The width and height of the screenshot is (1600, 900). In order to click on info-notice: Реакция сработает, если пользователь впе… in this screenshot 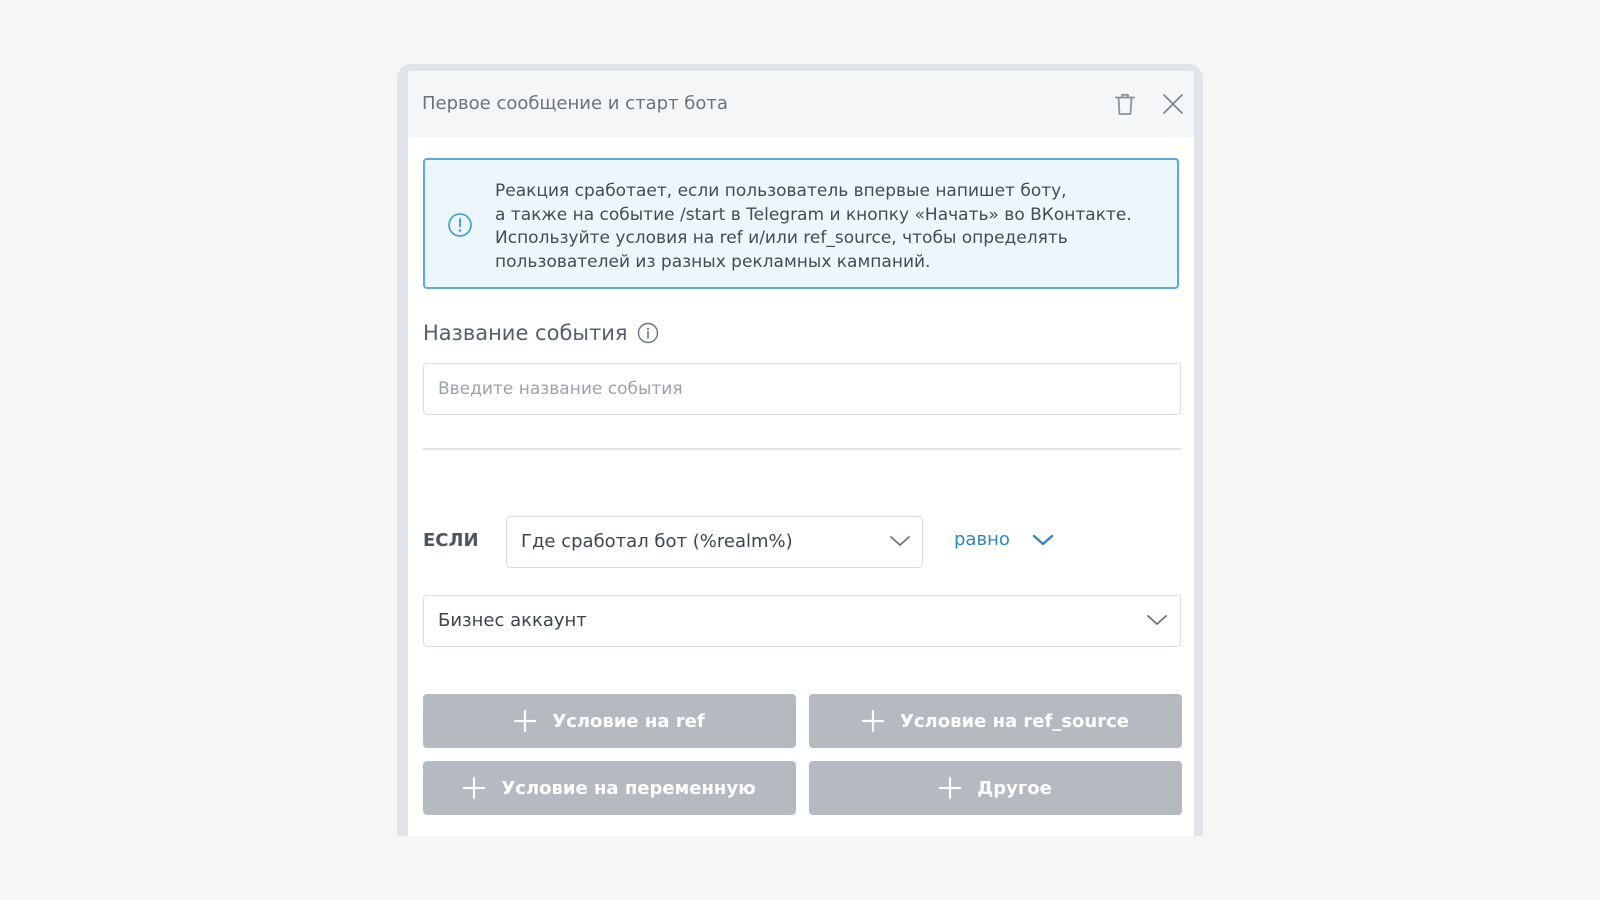, I will do `click(801, 223)`.